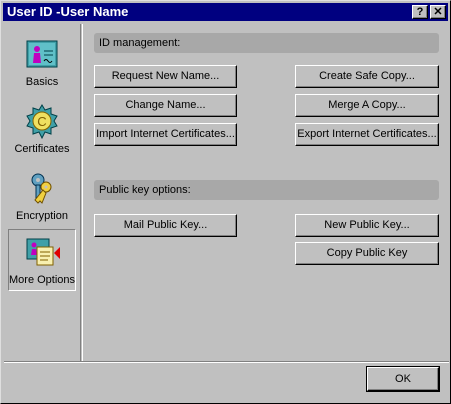 The width and height of the screenshot is (451, 404). Describe the element at coordinates (438, 12) in the screenshot. I see `close-button: ✕` at that location.